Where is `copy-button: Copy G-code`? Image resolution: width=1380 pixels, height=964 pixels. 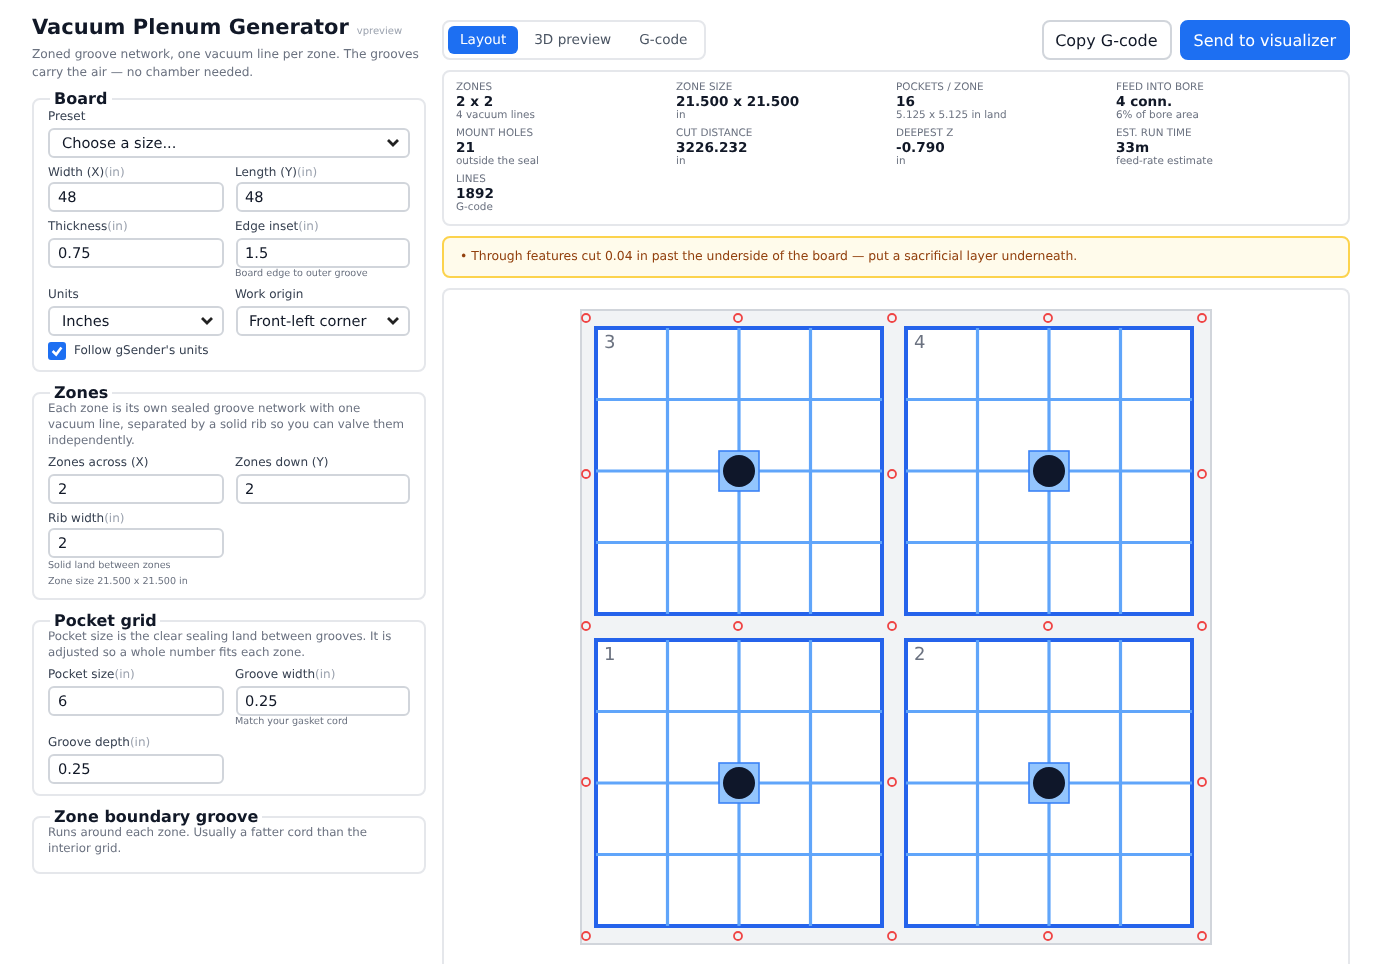
copy-button: Copy G-code is located at coordinates (1106, 40).